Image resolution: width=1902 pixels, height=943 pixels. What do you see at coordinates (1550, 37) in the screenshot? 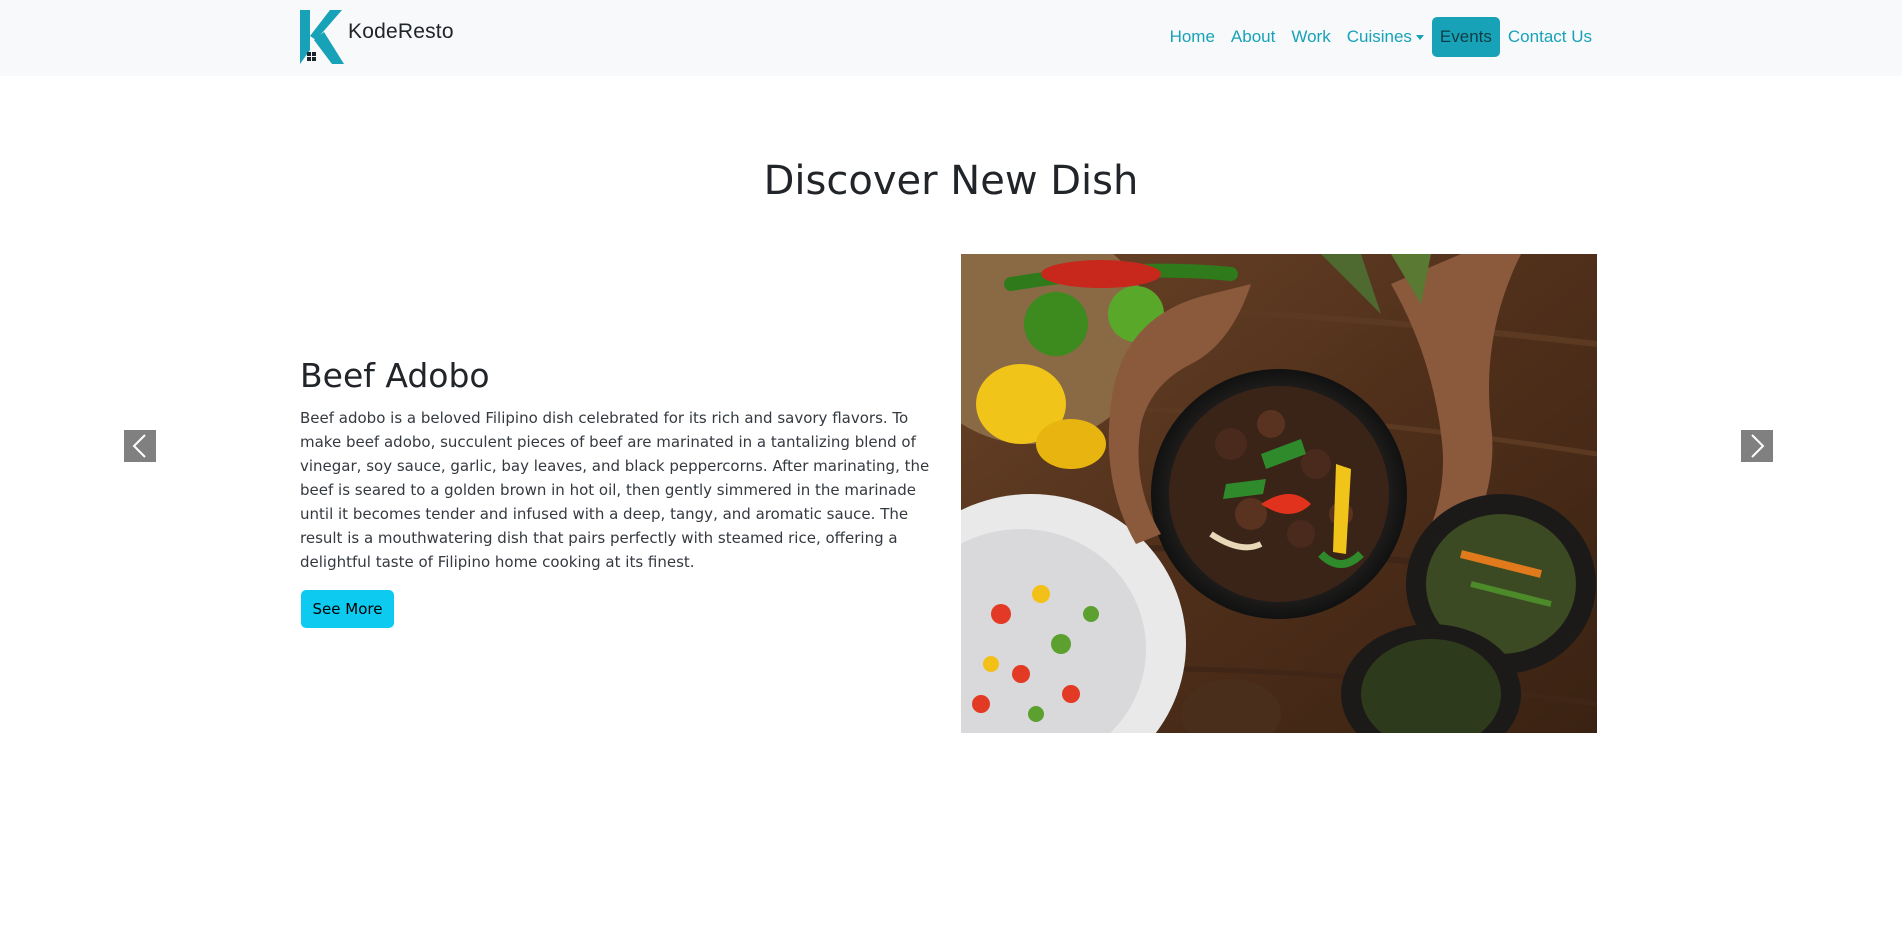
I see `nav-contact-us: Contact Us` at bounding box center [1550, 37].